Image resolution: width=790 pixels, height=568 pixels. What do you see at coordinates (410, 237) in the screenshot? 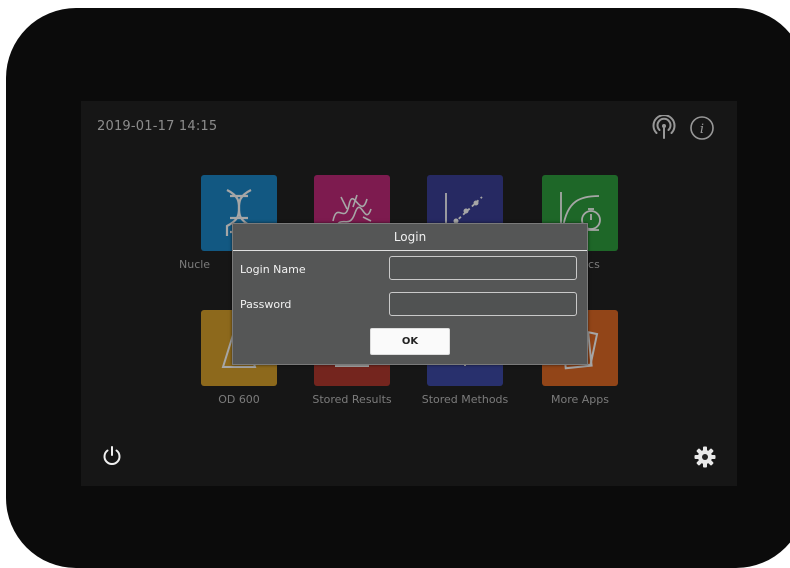
I see `login-dialog-title: Login` at bounding box center [410, 237].